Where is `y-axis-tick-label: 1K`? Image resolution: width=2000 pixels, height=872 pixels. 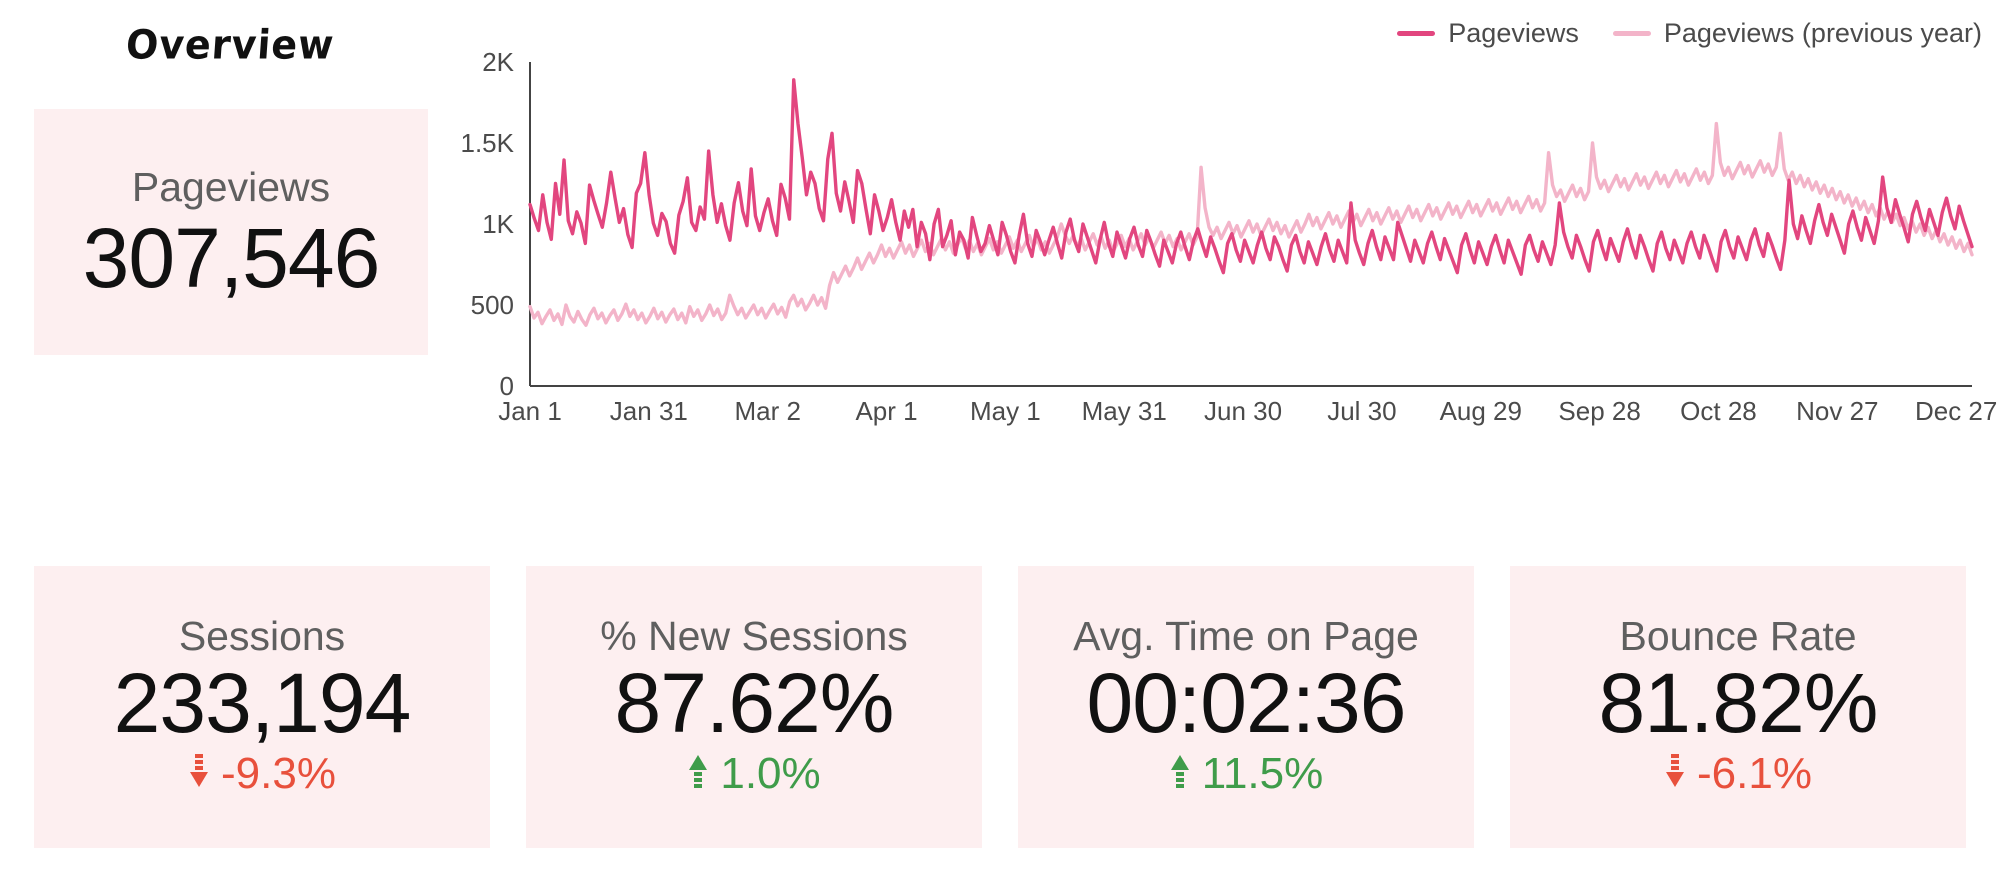
y-axis-tick-label: 1K is located at coordinates (498, 224).